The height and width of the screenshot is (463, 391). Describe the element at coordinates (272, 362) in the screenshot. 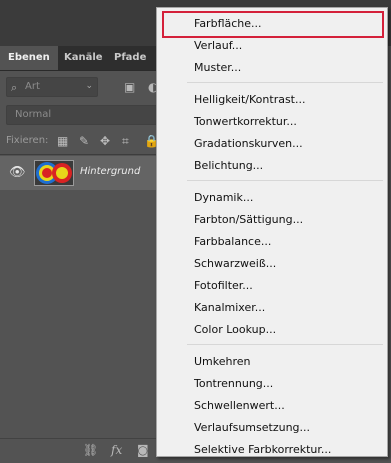

I see `menu-item-umkehren: Umkehren` at that location.